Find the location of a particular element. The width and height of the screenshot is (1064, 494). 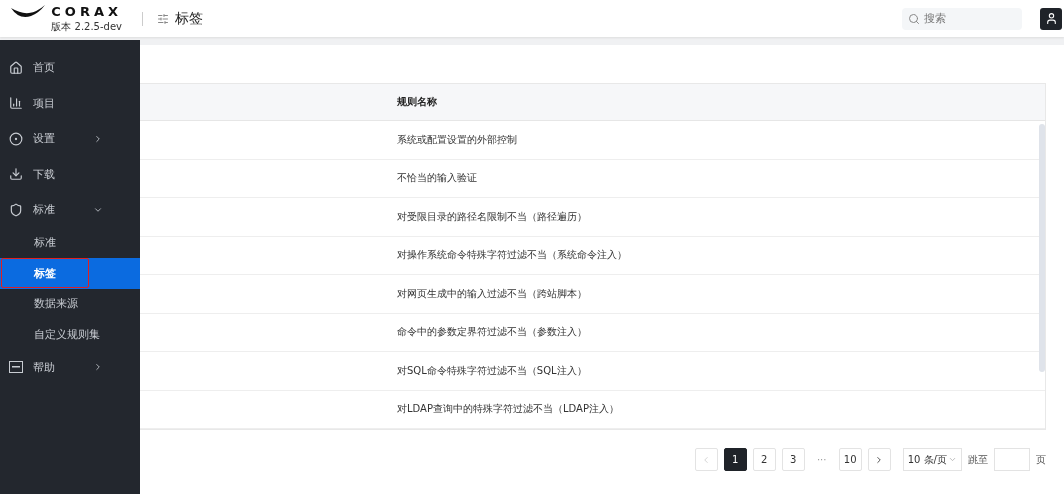

brand-name: CORAX is located at coordinates (86, 11).